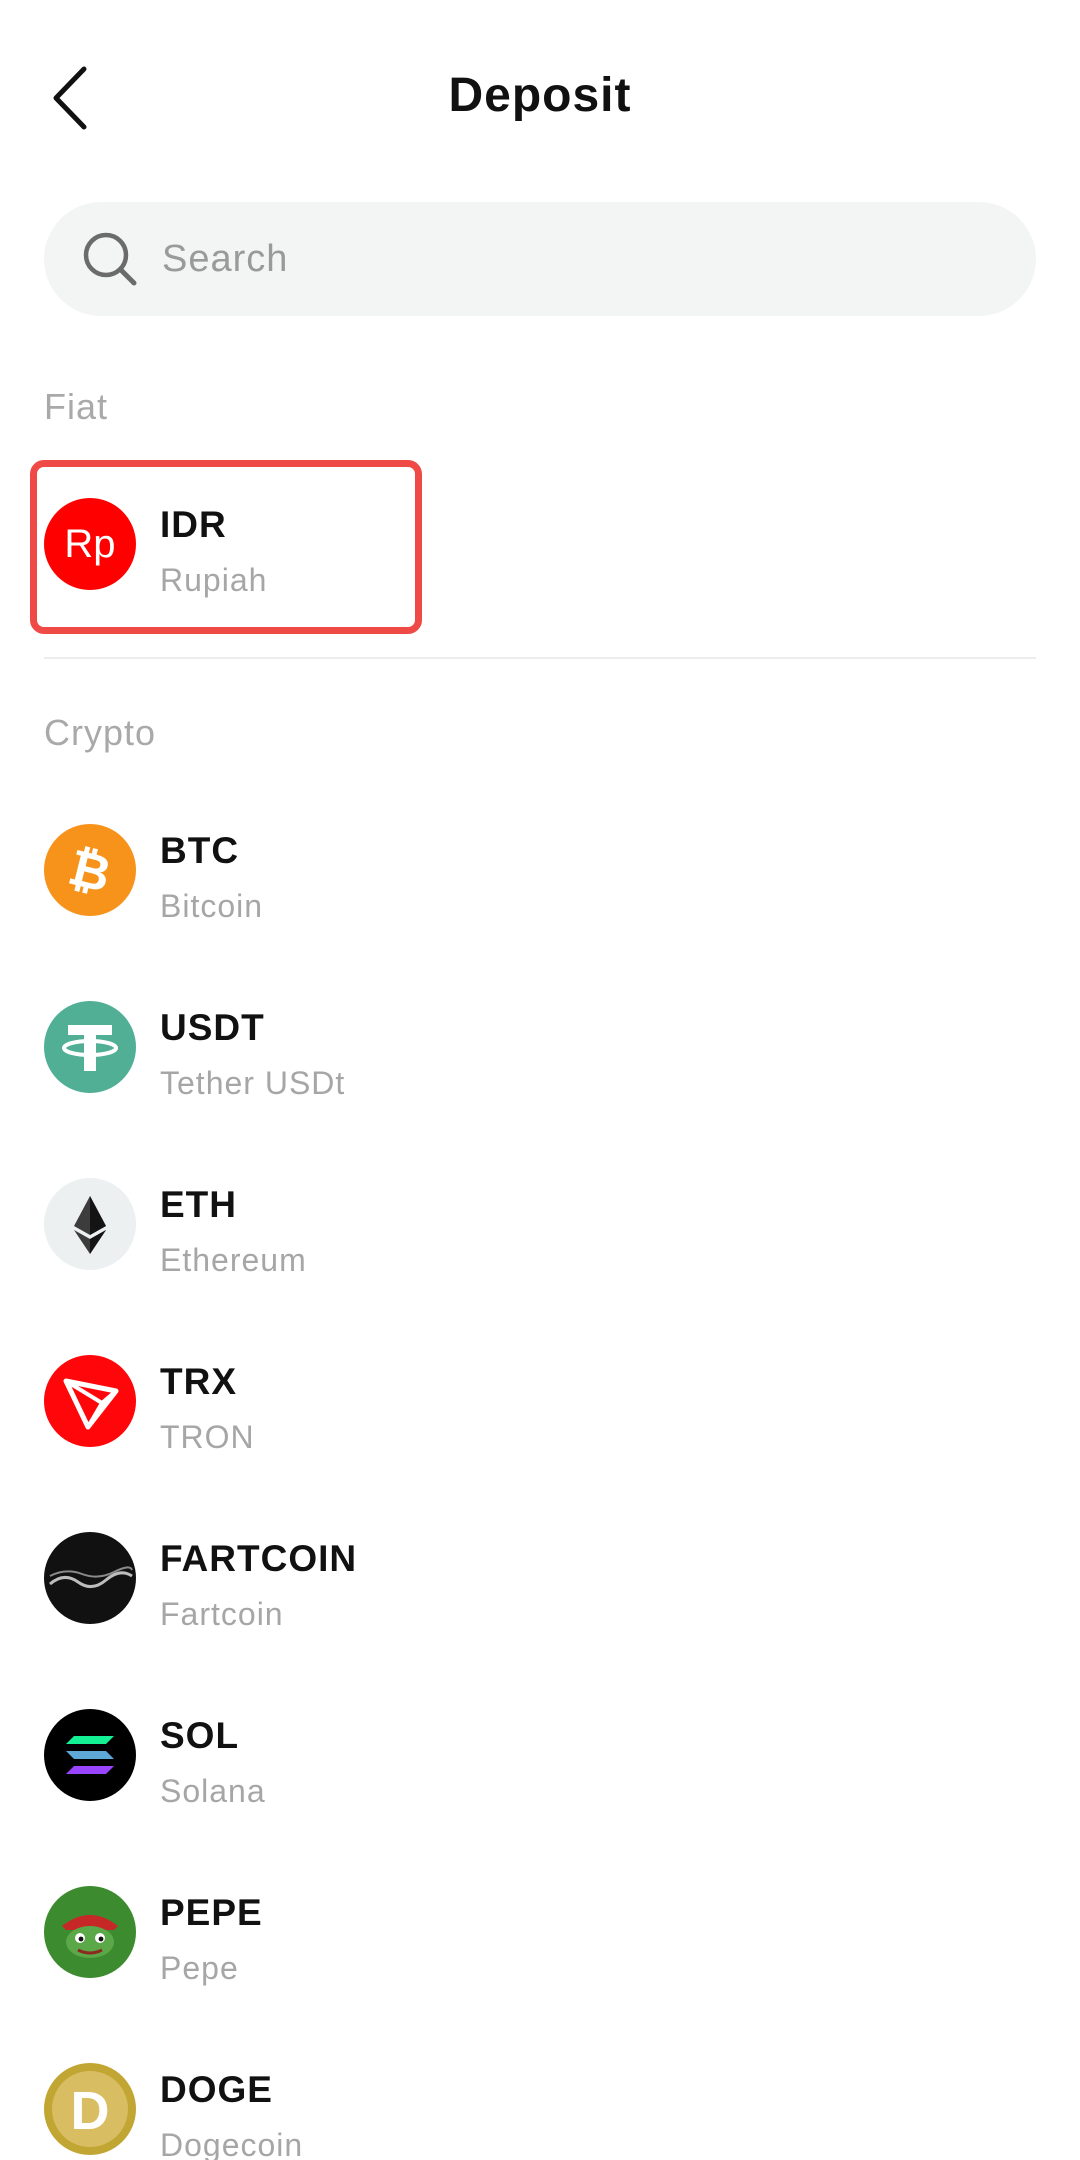 The height and width of the screenshot is (2160, 1080). I want to click on divider, so click(540, 658).